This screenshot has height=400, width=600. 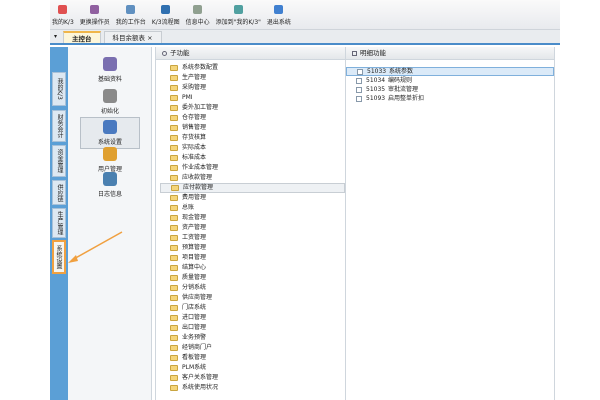 What do you see at coordinates (257, 208) in the screenshot?
I see `tree-item: 总账` at bounding box center [257, 208].